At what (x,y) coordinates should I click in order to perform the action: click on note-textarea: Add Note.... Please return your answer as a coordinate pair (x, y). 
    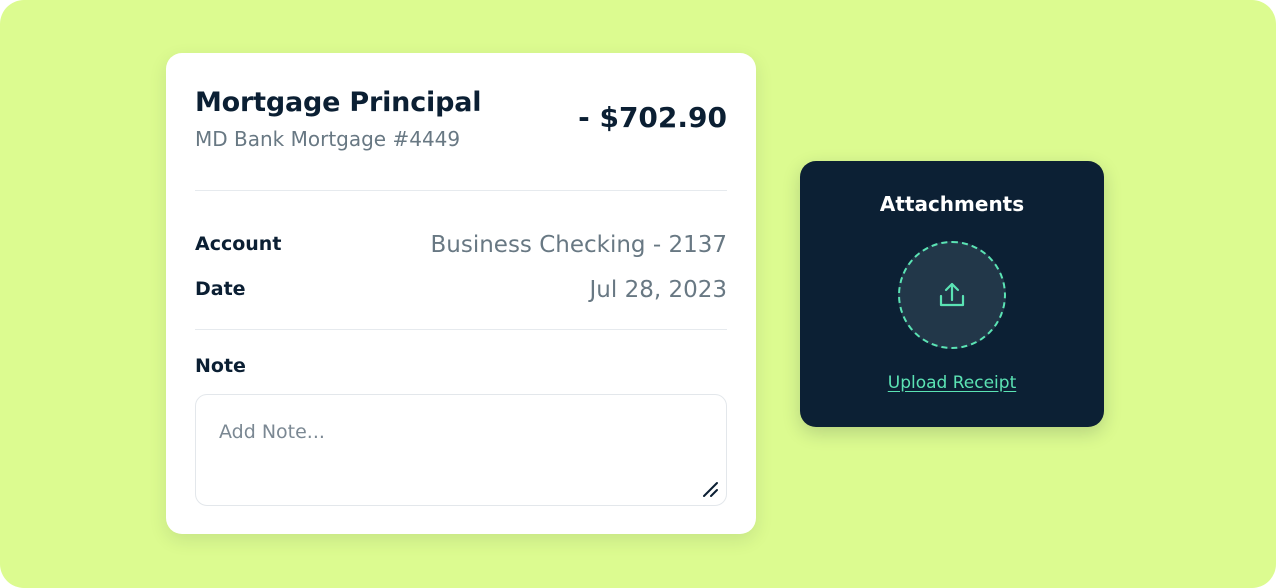
    Looking at the image, I should click on (461, 450).